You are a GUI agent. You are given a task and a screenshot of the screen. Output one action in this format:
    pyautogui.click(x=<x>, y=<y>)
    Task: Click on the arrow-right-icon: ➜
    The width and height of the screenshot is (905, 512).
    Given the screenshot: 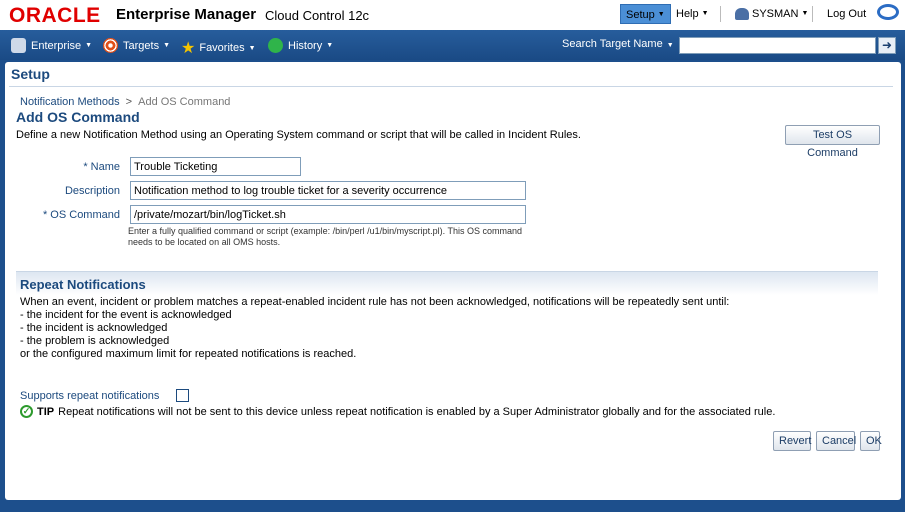 What is the action you would take?
    pyautogui.click(x=887, y=45)
    